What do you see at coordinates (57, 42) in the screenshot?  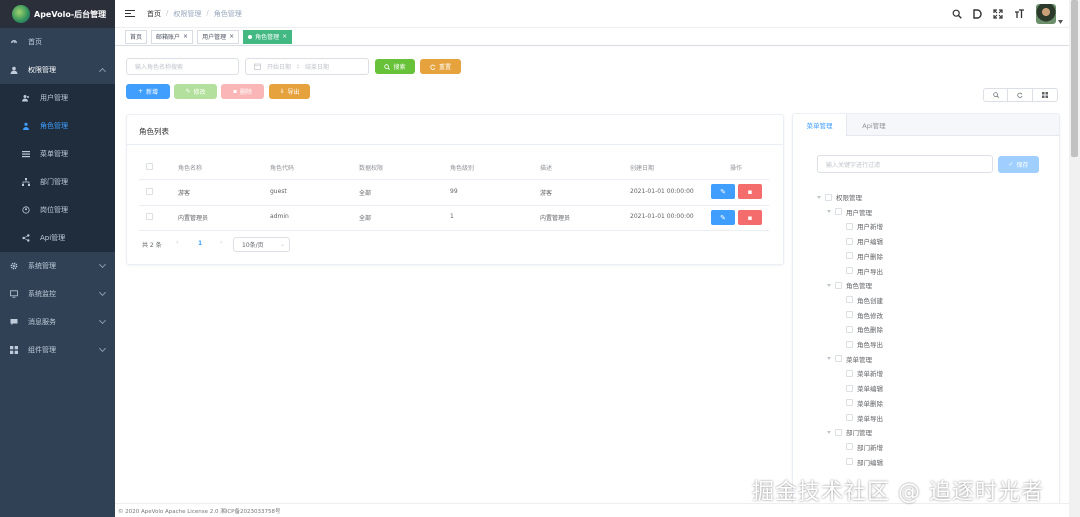 I see `sidebar-item-home: 首页` at bounding box center [57, 42].